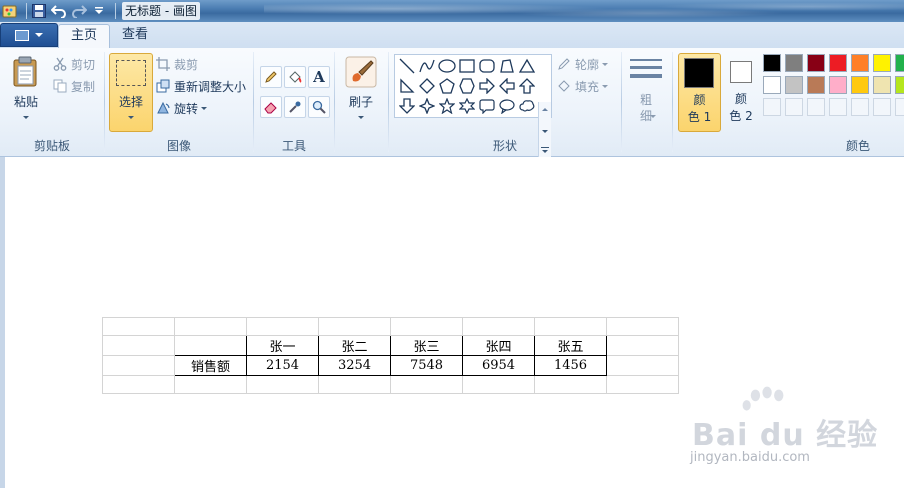 This screenshot has width=904, height=488. What do you see at coordinates (26, 90) in the screenshot?
I see `paste-button: 粘贴` at bounding box center [26, 90].